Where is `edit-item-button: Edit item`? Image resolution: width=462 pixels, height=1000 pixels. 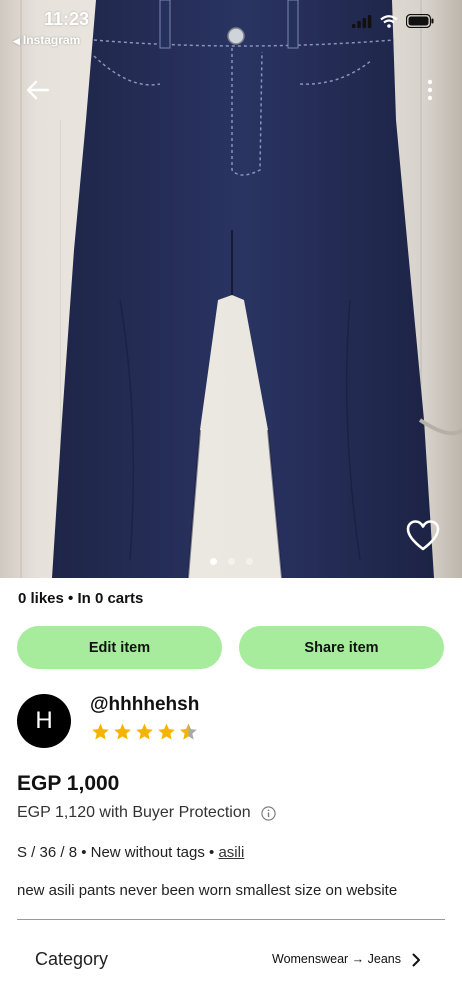
edit-item-button: Edit item is located at coordinates (119, 647).